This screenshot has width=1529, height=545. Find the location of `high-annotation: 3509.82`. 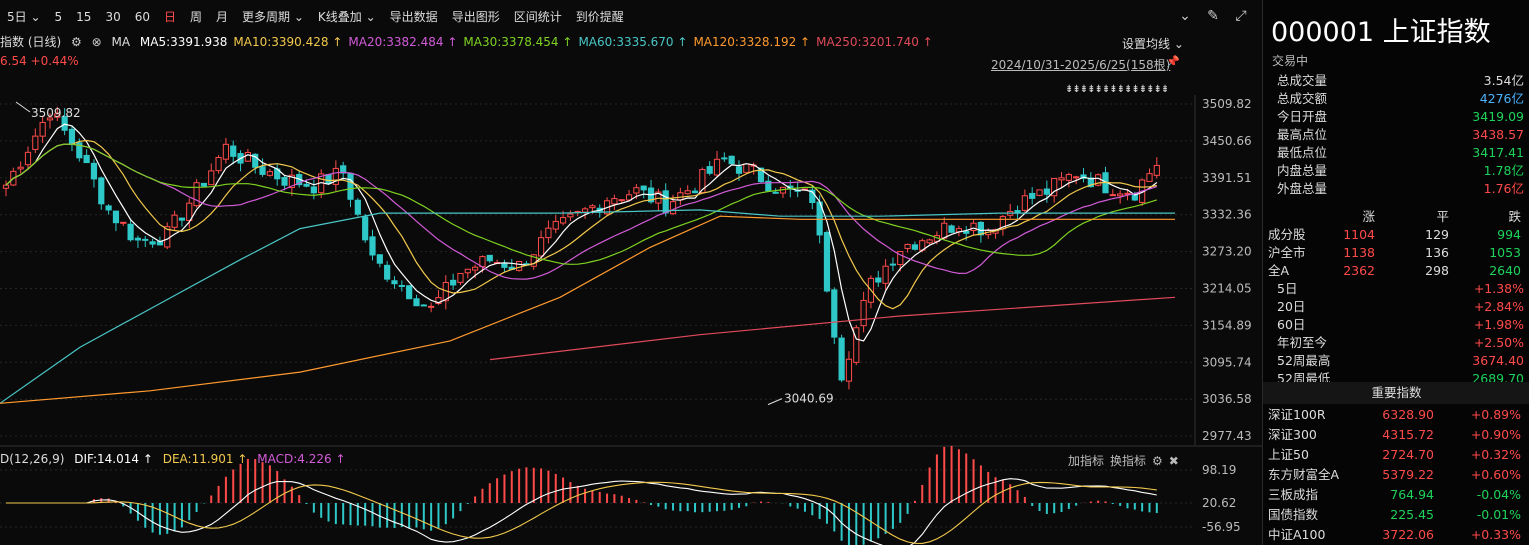

high-annotation: 3509.82 is located at coordinates (56, 113).